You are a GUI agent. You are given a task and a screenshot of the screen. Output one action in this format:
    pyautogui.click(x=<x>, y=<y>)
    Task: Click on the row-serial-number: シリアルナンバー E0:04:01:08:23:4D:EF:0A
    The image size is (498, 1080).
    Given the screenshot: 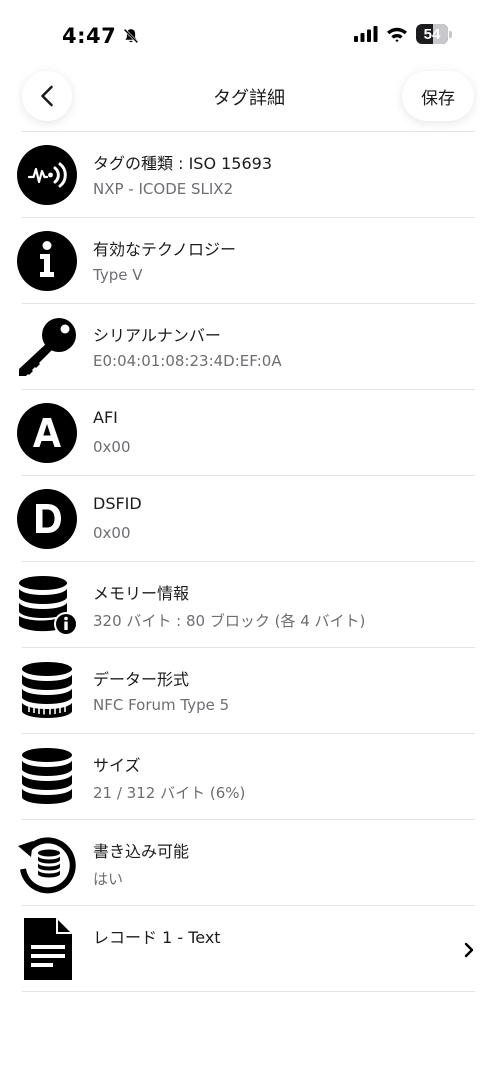 What is the action you would take?
    pyautogui.click(x=247, y=347)
    